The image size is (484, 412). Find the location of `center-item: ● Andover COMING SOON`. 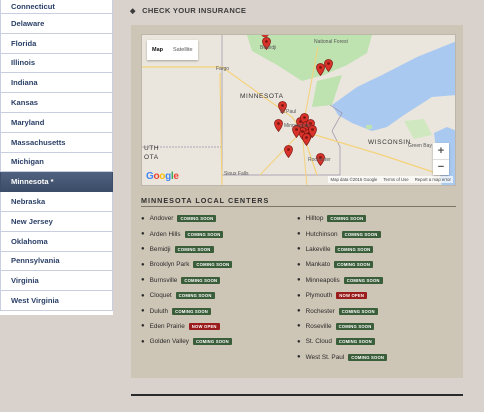

center-item: ● Andover COMING SOON is located at coordinates (216, 218).